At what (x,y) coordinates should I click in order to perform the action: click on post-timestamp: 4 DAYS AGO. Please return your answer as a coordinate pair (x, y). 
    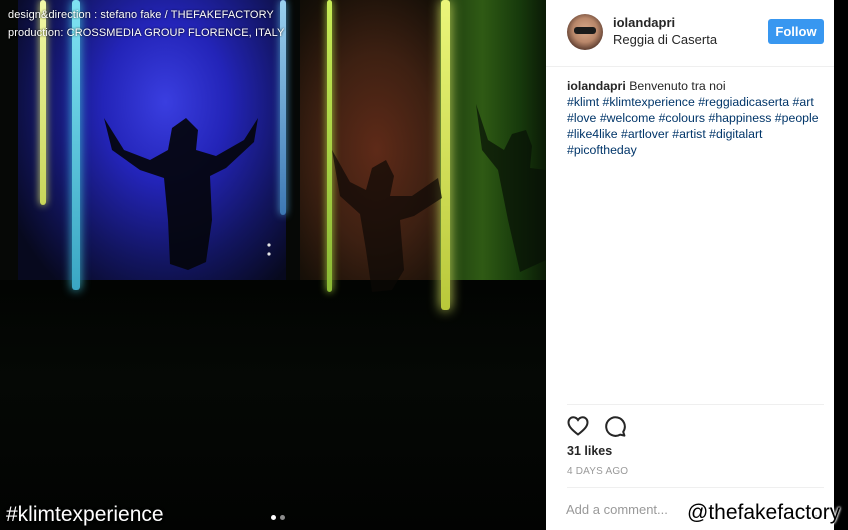
    Looking at the image, I should click on (597, 471).